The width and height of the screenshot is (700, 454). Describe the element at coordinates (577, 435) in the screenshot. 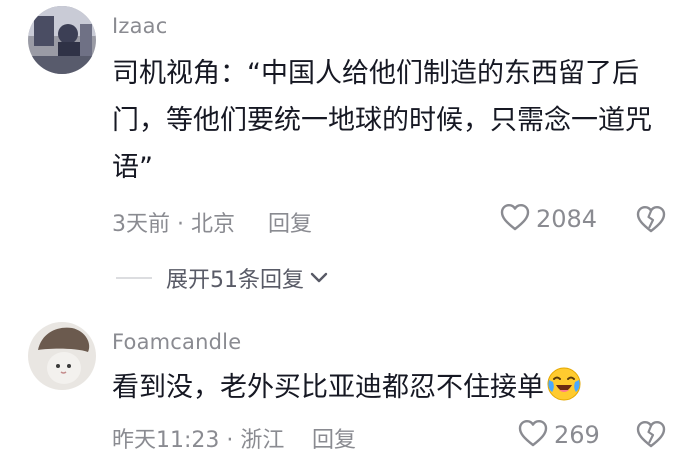

I see `like-count: 269` at that location.